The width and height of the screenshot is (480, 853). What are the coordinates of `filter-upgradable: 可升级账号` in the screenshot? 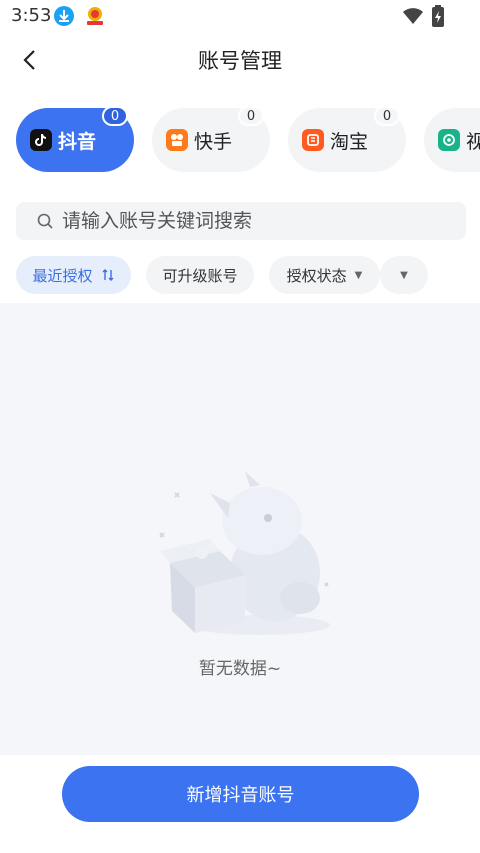 It's located at (200, 275).